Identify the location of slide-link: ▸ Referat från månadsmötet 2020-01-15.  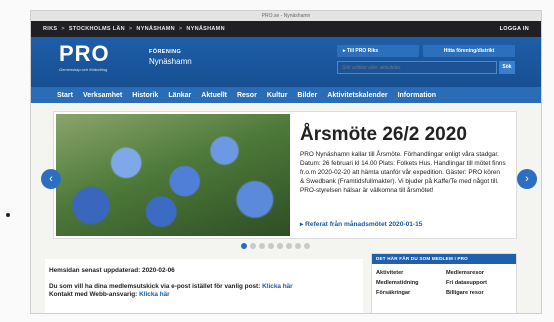
(361, 224).